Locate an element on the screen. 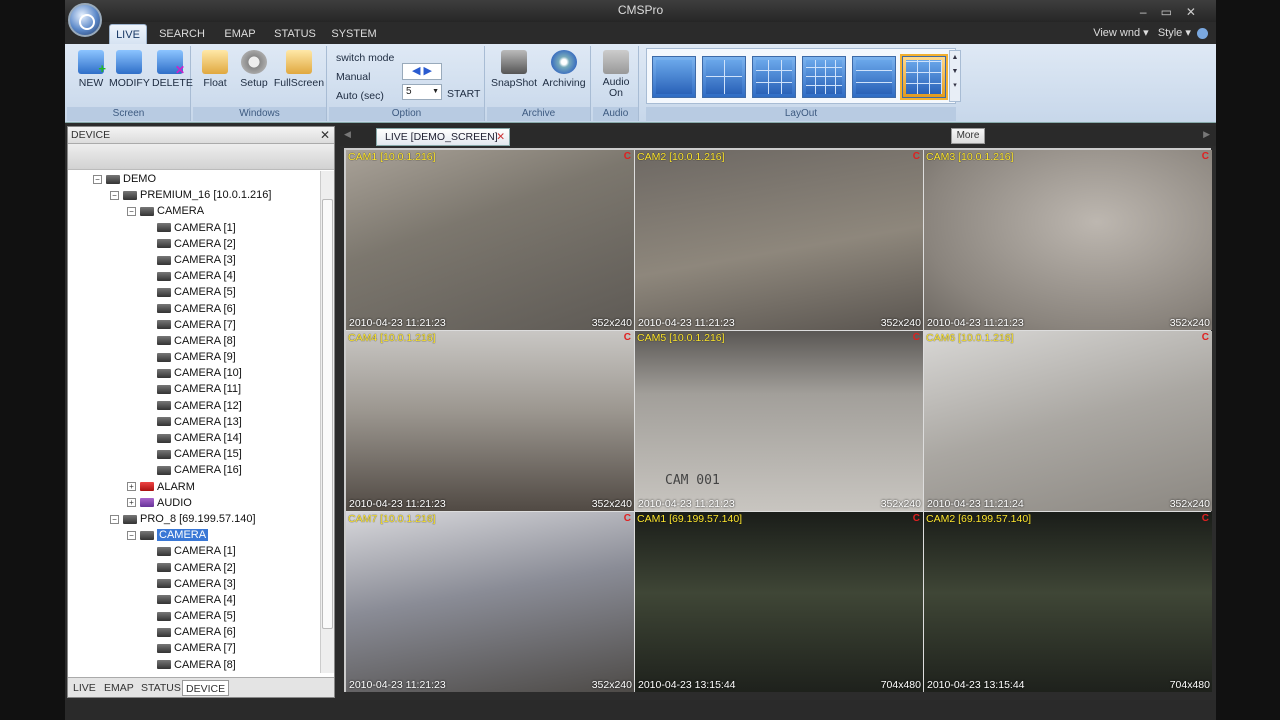  camera-label: CAMERA [2] is located at coordinates (205, 567).